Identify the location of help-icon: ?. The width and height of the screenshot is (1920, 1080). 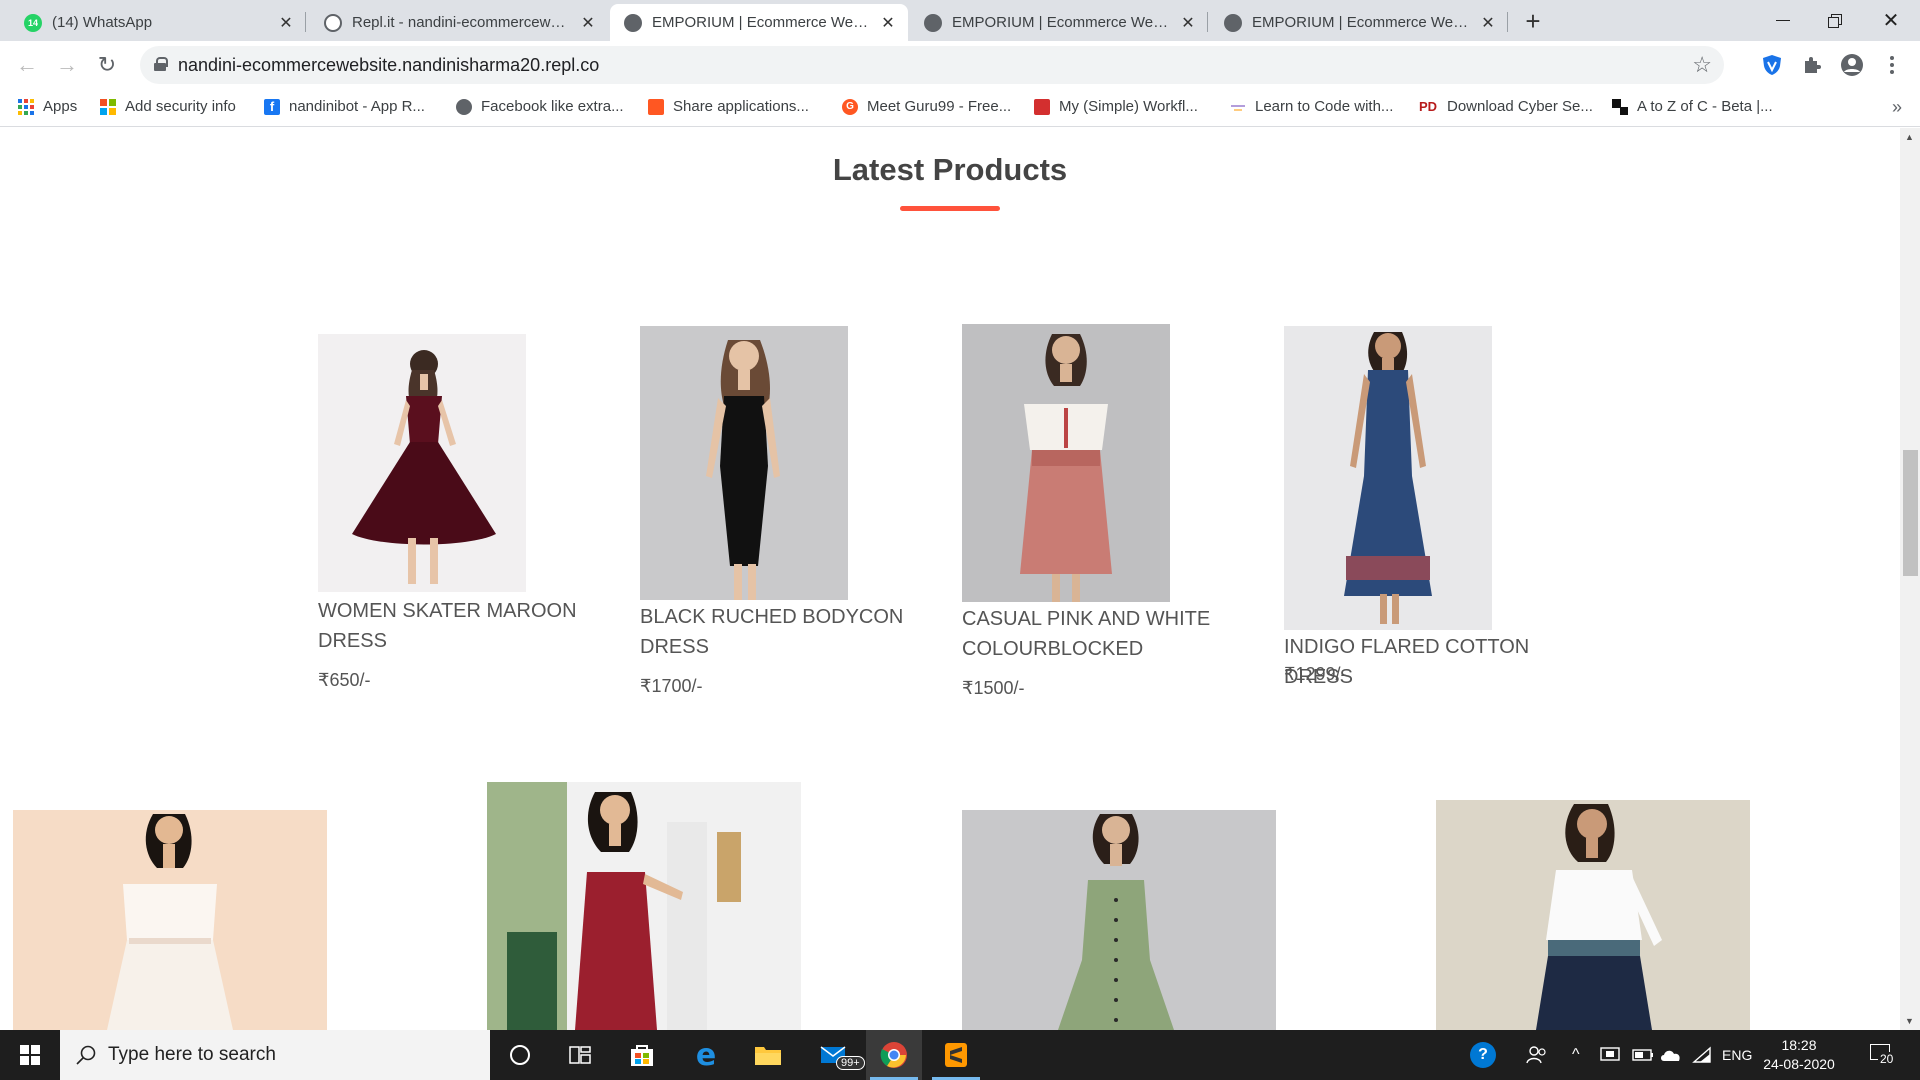
(1483, 1055).